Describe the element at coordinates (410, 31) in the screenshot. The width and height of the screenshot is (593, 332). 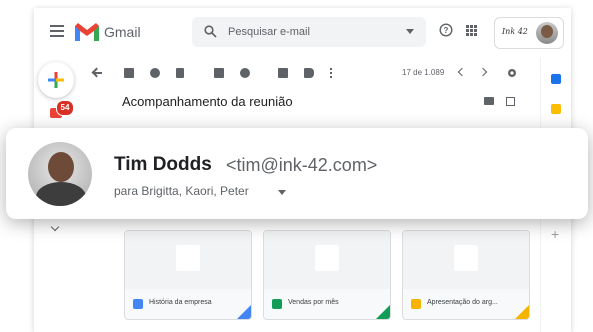
I see `search-options-icon` at that location.